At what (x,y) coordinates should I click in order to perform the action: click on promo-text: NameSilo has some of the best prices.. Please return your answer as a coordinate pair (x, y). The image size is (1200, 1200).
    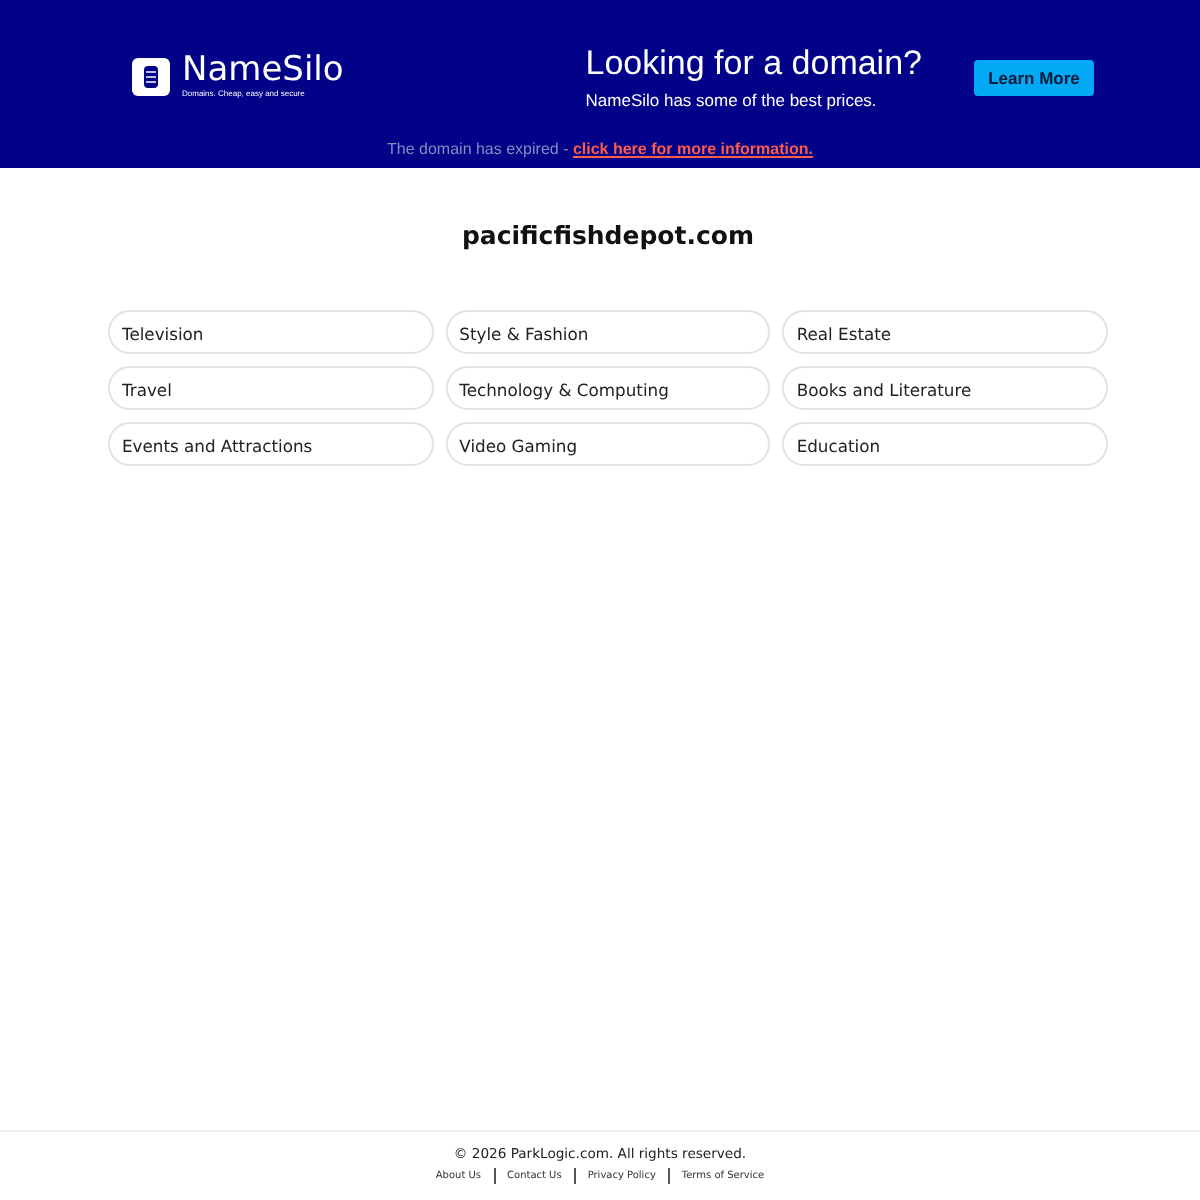
    Looking at the image, I should click on (732, 100).